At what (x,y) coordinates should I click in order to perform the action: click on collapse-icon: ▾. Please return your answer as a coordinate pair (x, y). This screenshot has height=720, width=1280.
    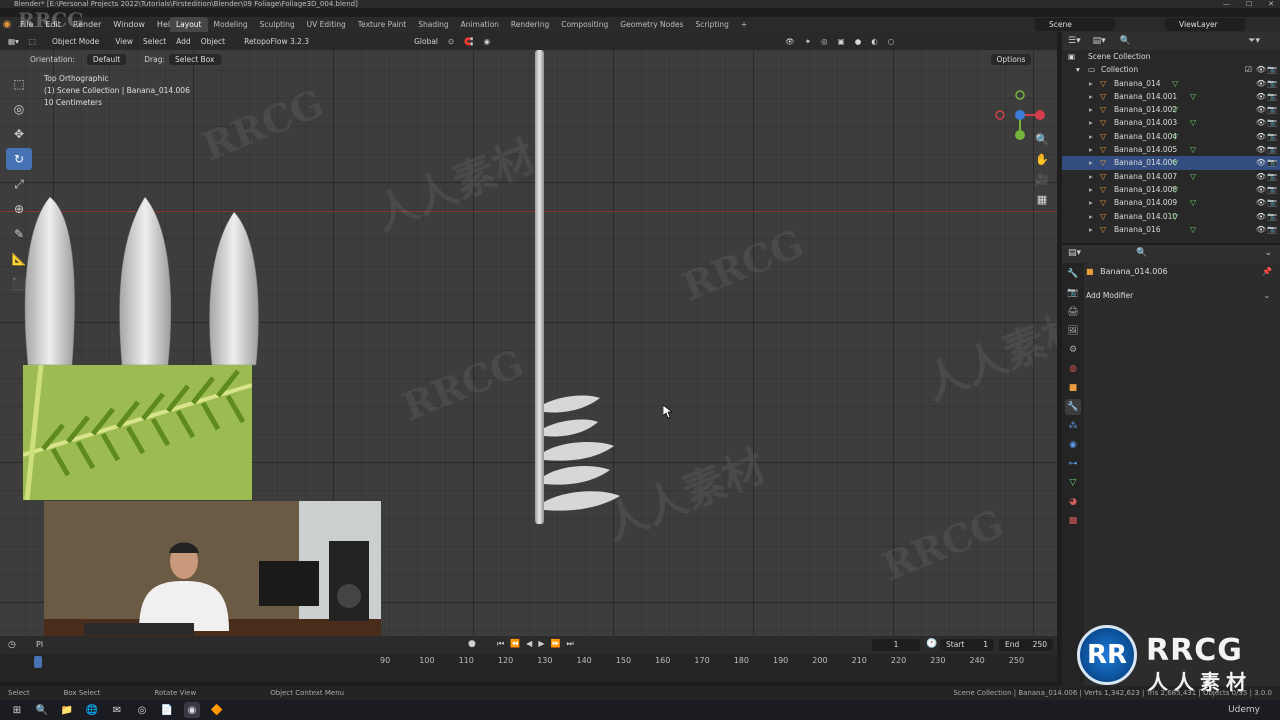
    Looking at the image, I should click on (1078, 69).